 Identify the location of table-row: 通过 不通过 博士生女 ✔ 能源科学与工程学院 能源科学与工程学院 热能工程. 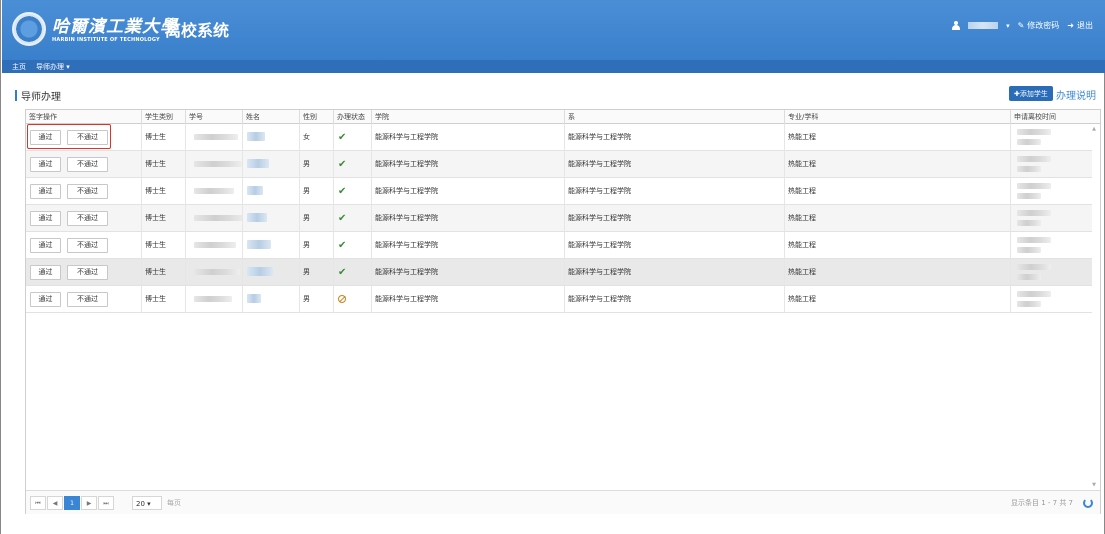
(559, 137).